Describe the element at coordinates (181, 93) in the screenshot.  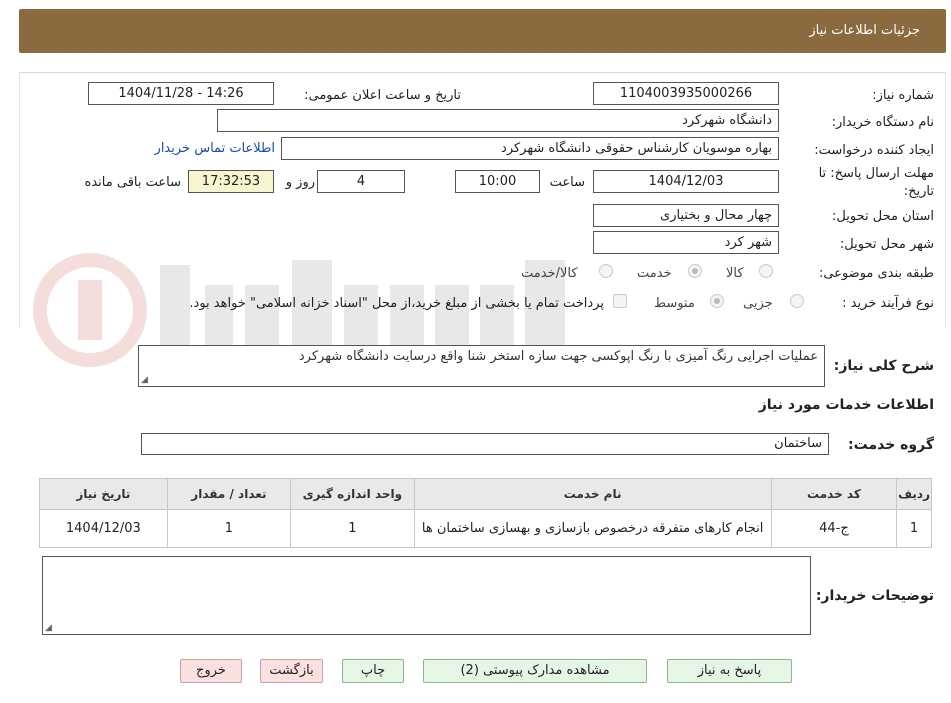
I see `announce-field: 1404/11/28 - 14:26` at that location.